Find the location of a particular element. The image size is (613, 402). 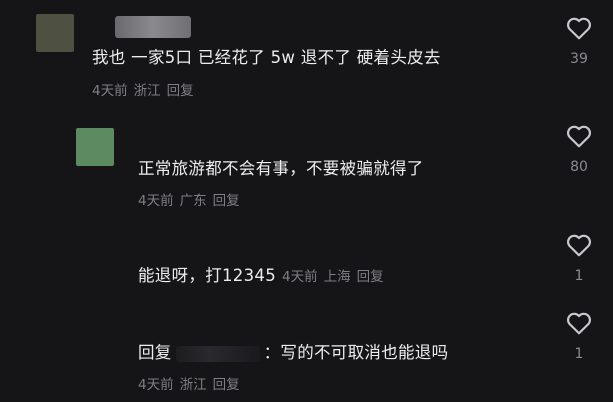

username-redacted is located at coordinates (153, 27).